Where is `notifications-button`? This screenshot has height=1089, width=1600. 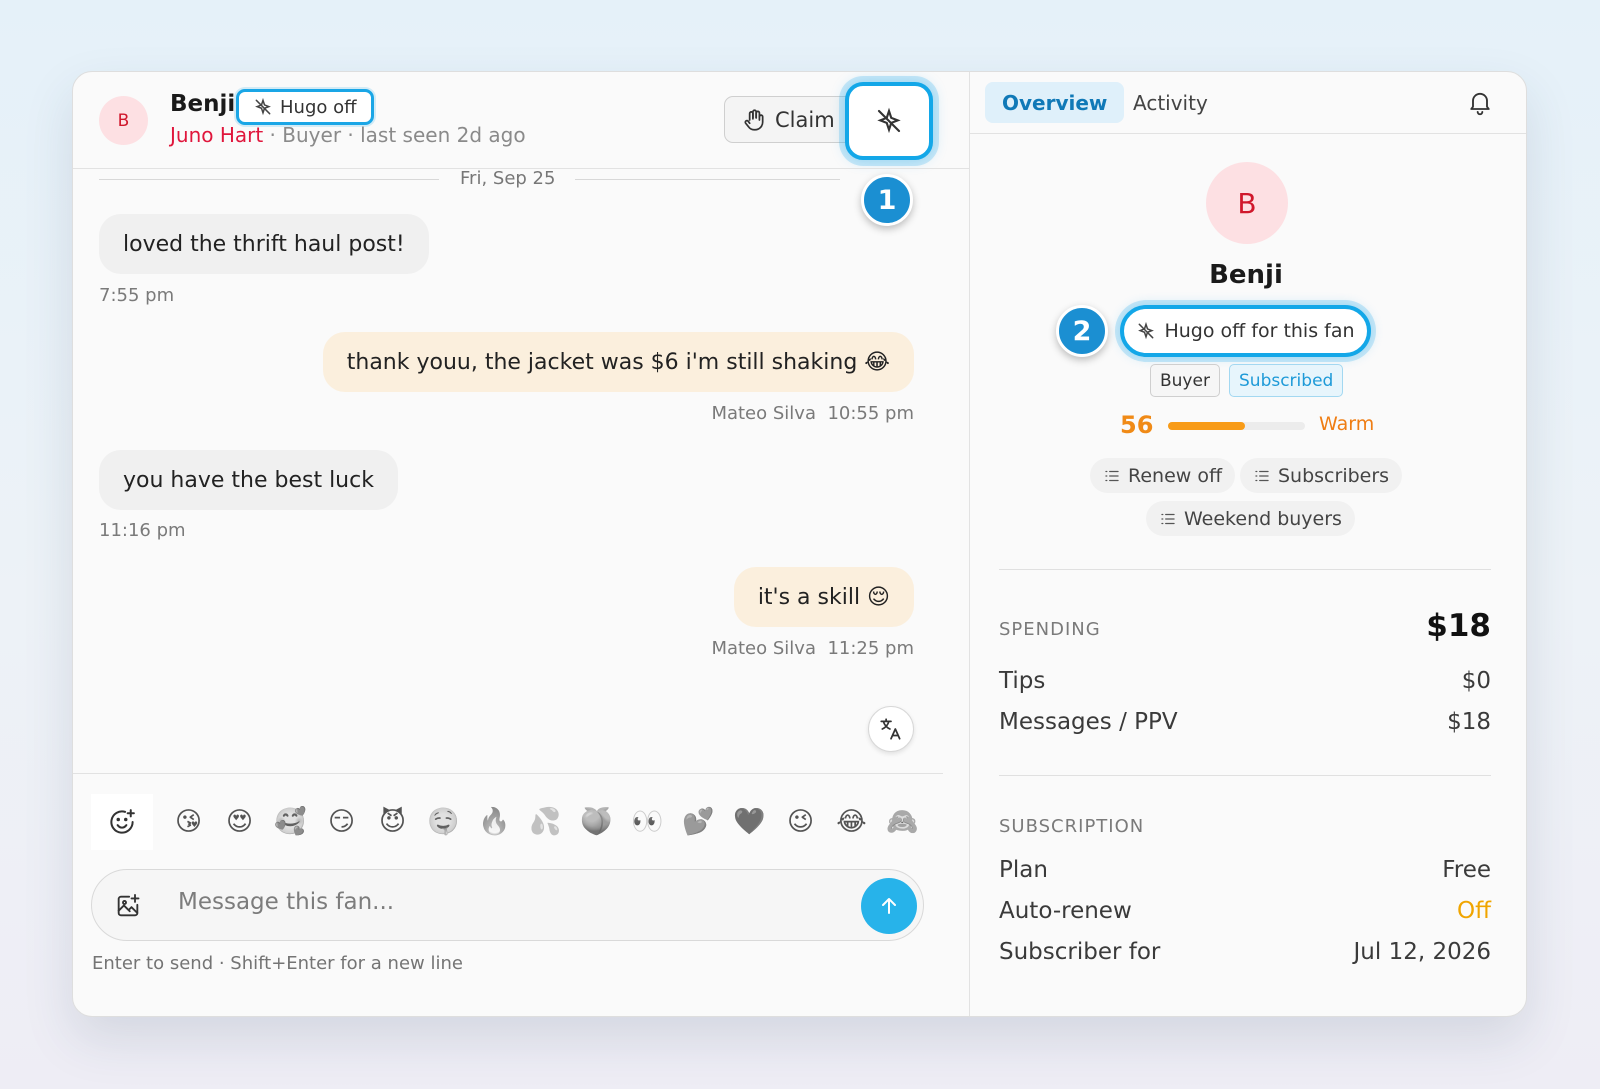
notifications-button is located at coordinates (1480, 104).